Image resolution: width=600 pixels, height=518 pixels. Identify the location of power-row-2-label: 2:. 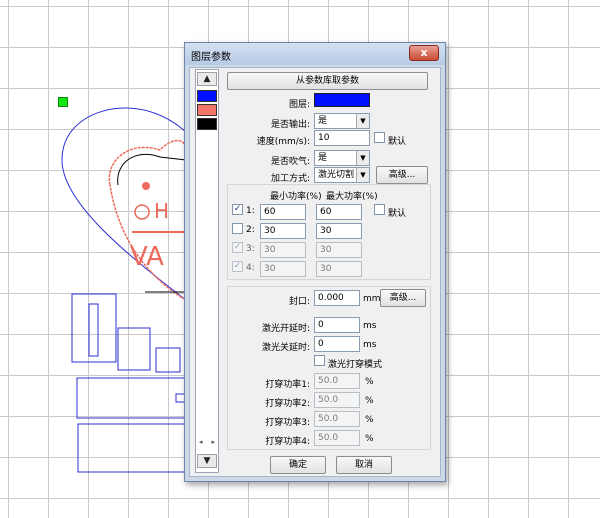
(250, 230).